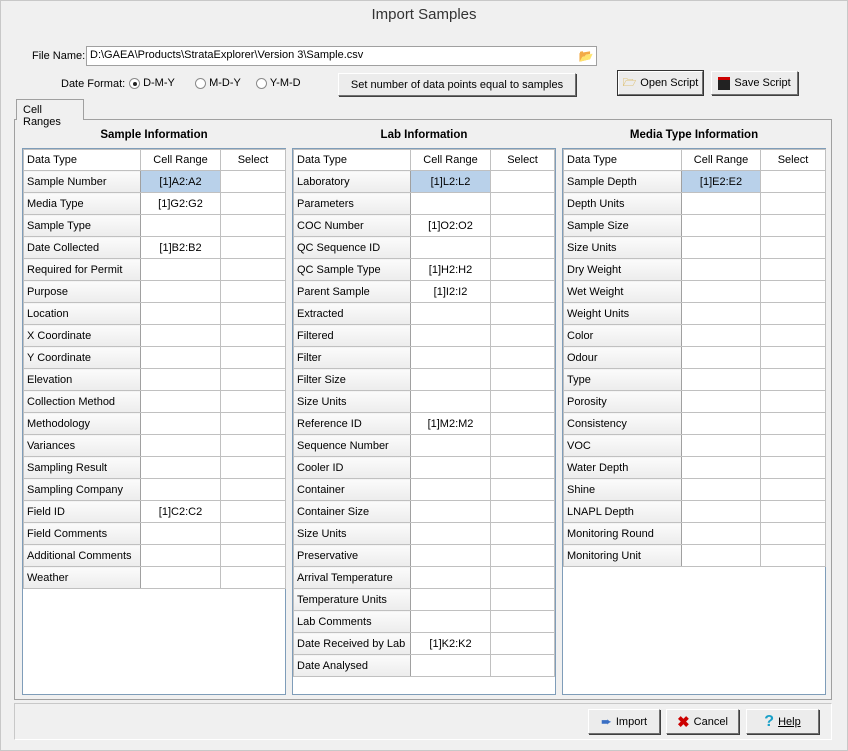 This screenshot has width=848, height=751. Describe the element at coordinates (180, 203) in the screenshot. I see `cell-range-cell: [1]G2:G2` at that location.